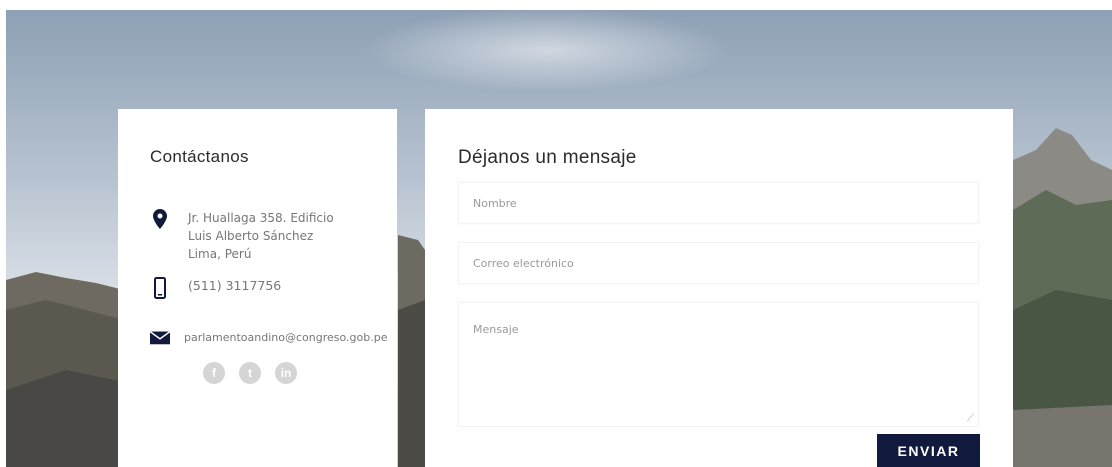  What do you see at coordinates (160, 288) in the screenshot?
I see `mobile-phone-icon` at bounding box center [160, 288].